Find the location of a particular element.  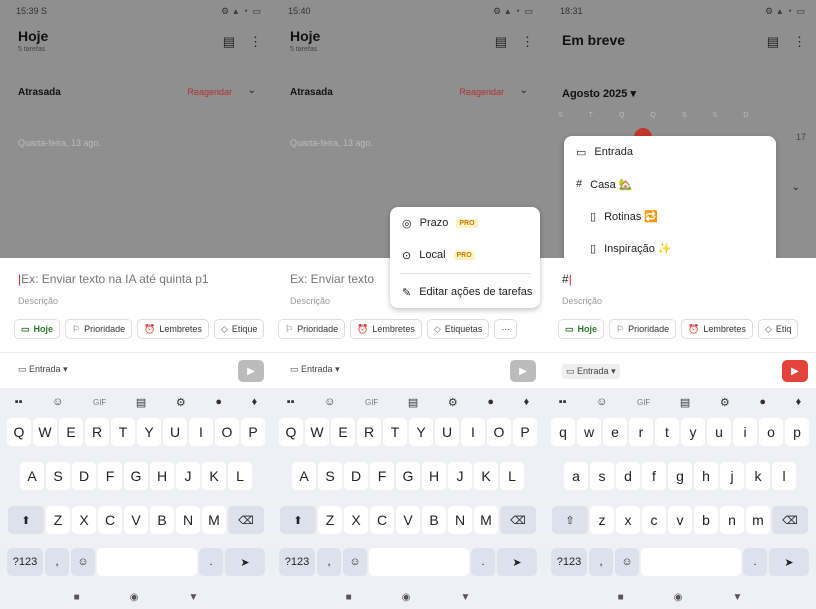

key: I is located at coordinates (201, 432).